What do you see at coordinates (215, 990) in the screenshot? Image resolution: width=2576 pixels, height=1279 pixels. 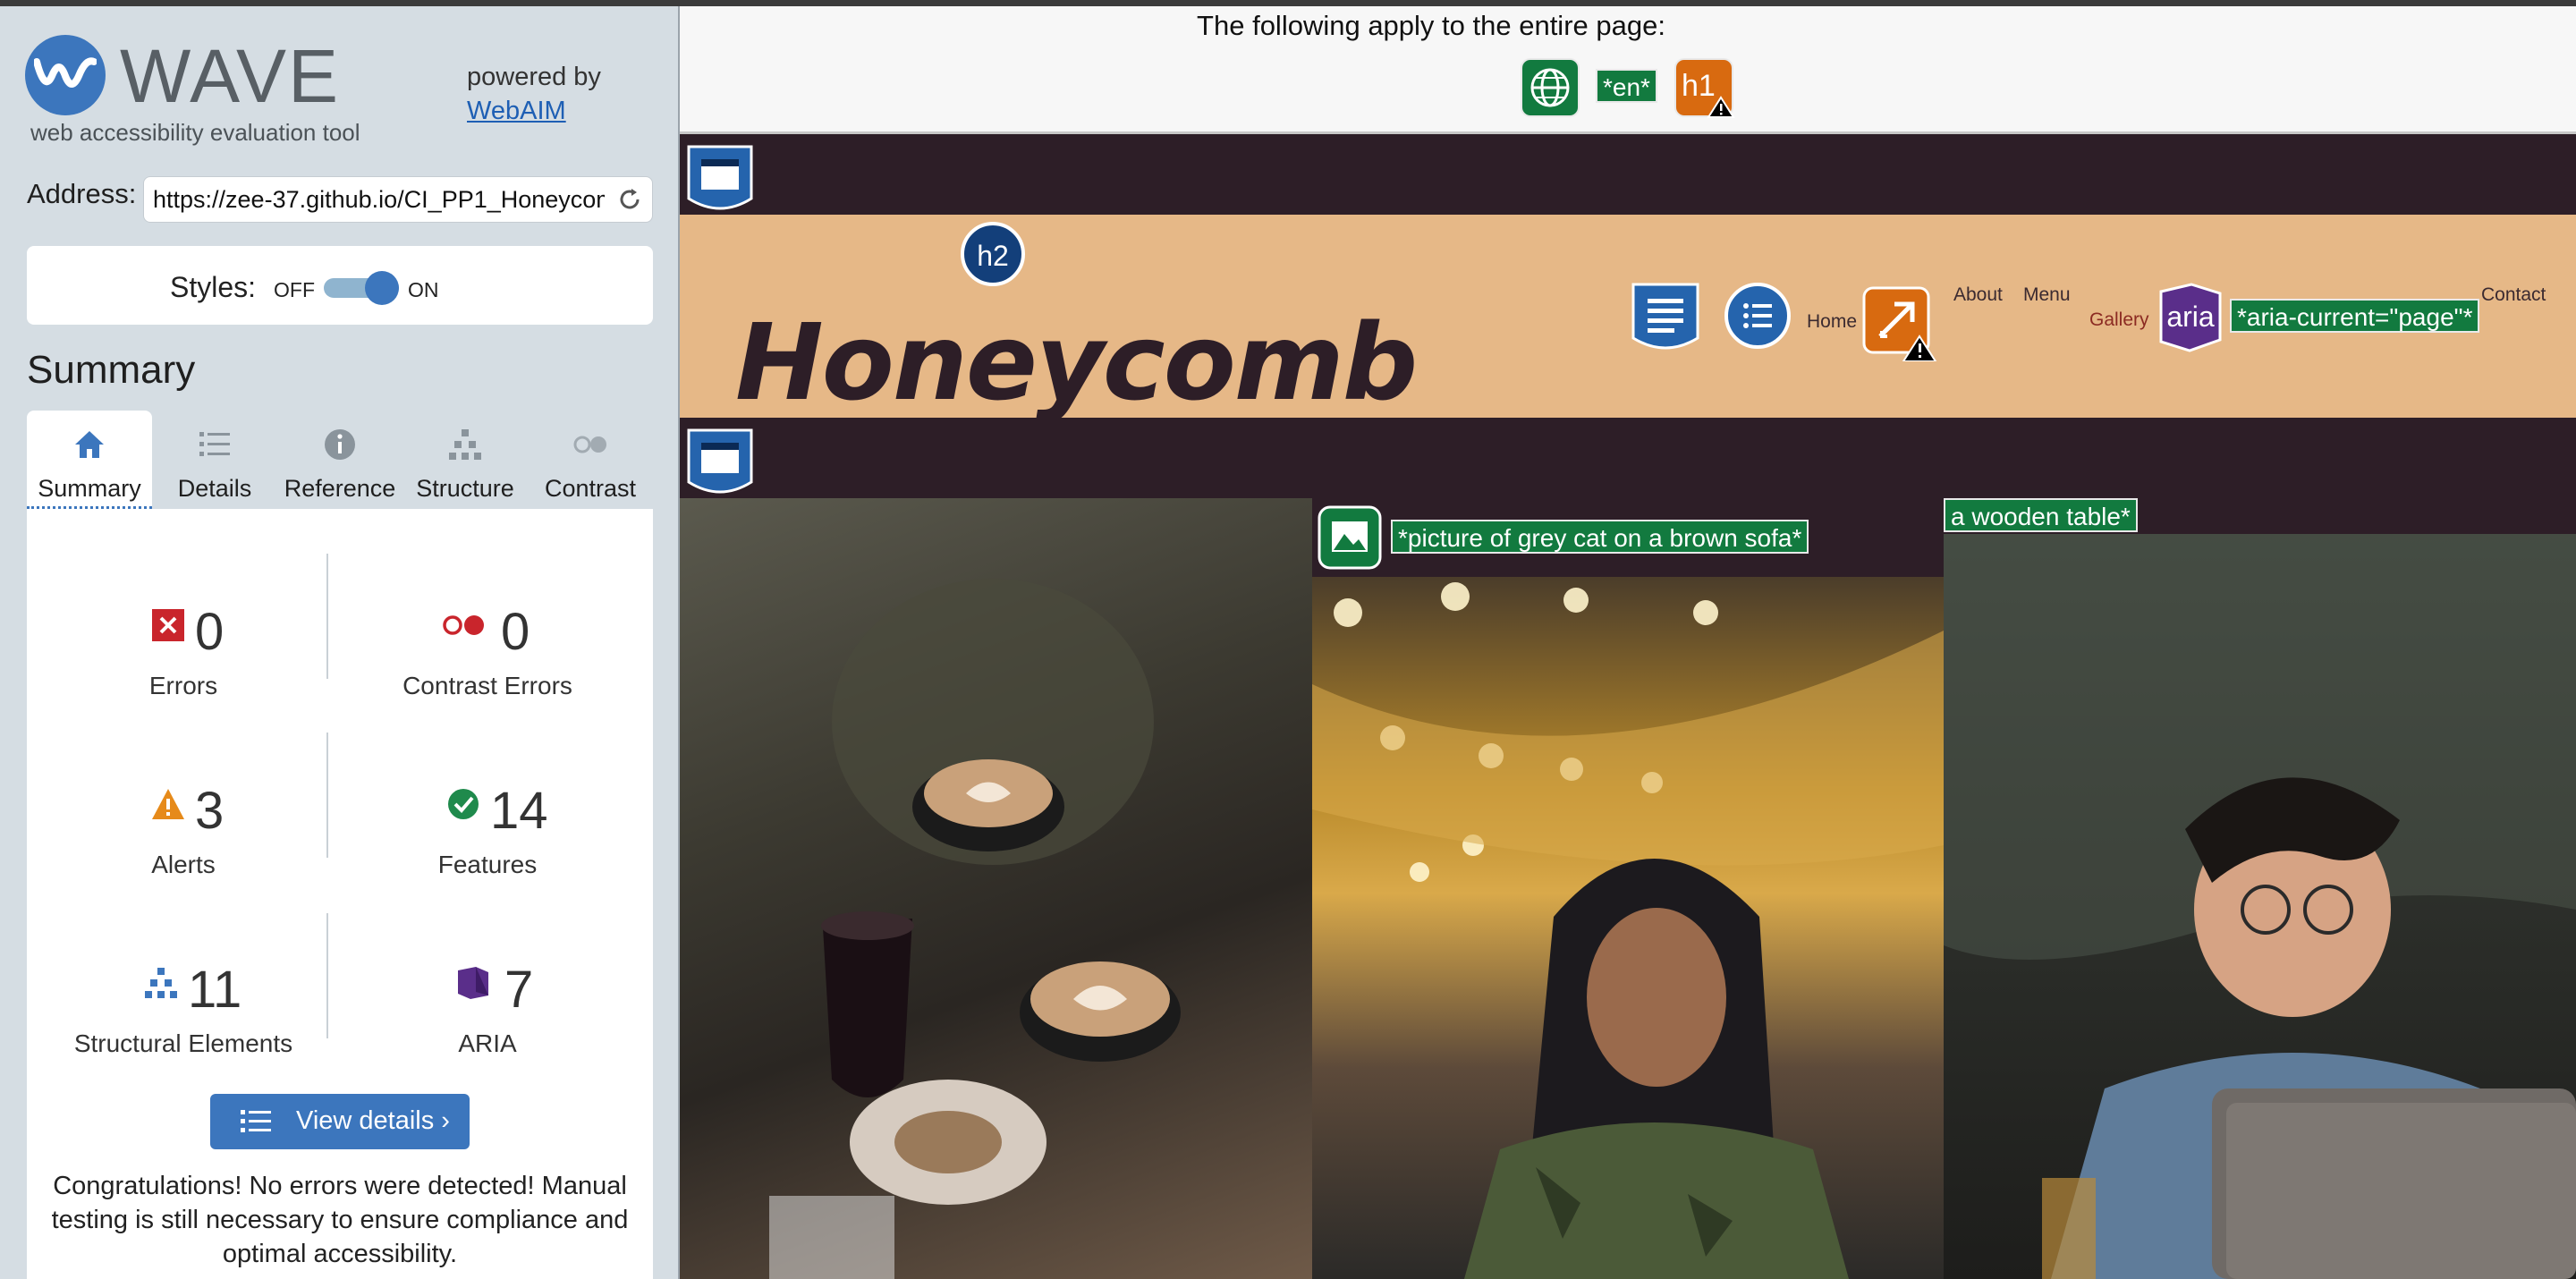 I see `structural-count: 11` at bounding box center [215, 990].